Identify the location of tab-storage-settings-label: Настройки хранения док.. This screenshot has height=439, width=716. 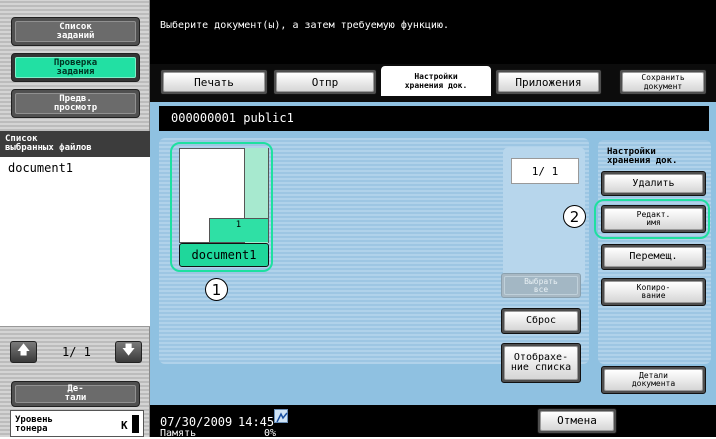
(436, 81).